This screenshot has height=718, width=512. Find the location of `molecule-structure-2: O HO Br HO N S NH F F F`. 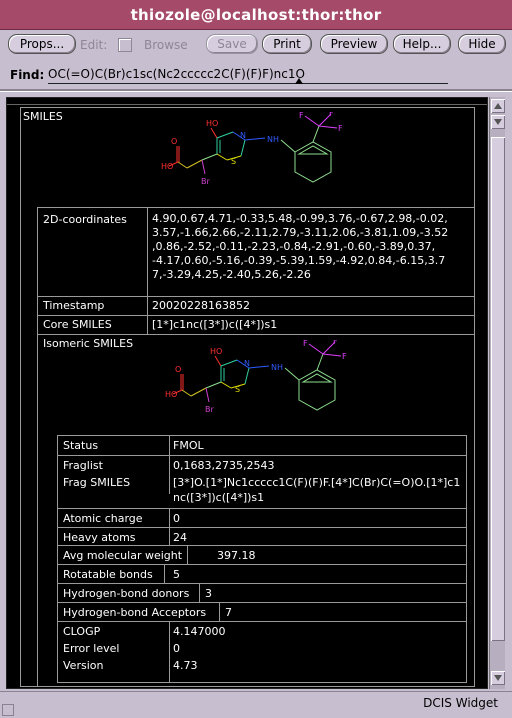

molecule-structure-2: O HO Br HO N S NH F F F is located at coordinates (256, 377).